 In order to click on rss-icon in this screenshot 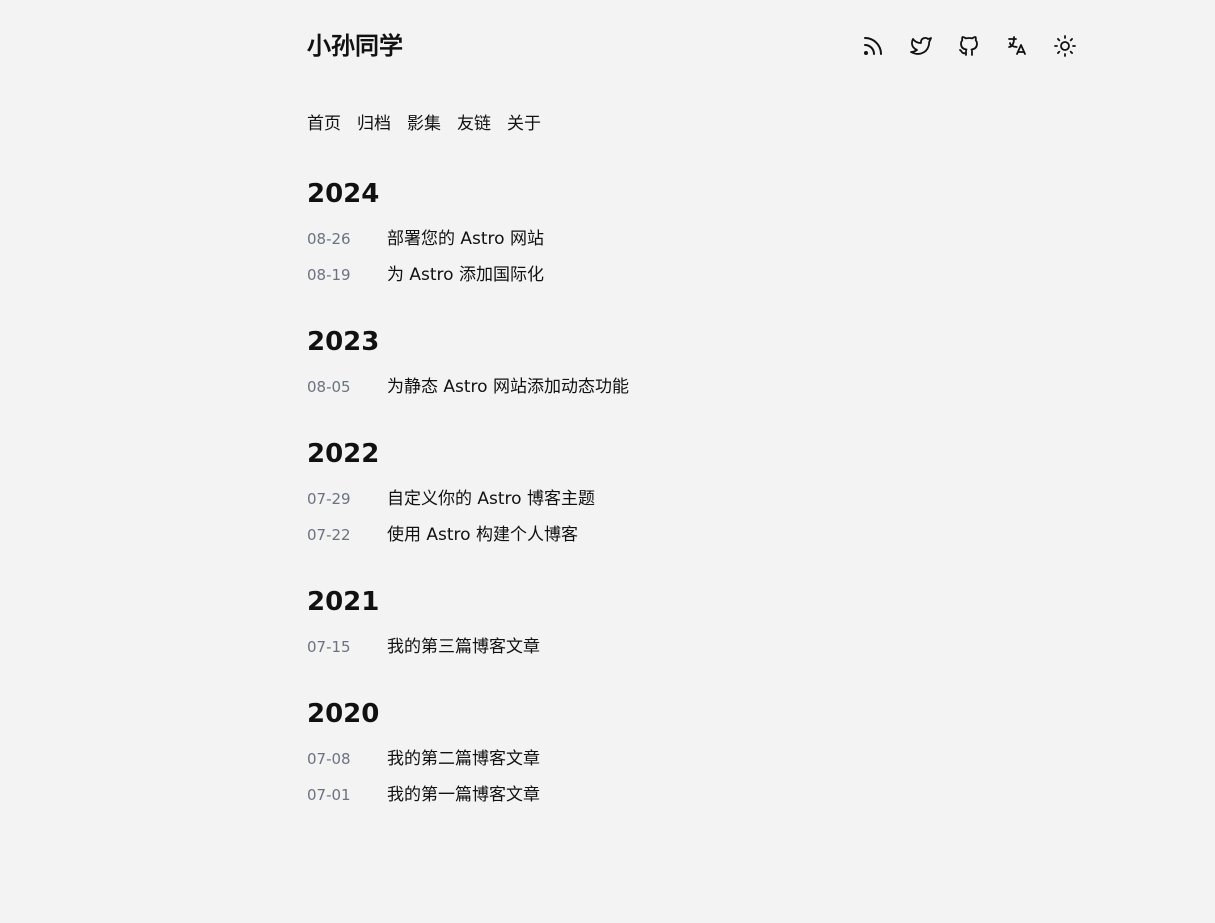, I will do `click(873, 46)`.